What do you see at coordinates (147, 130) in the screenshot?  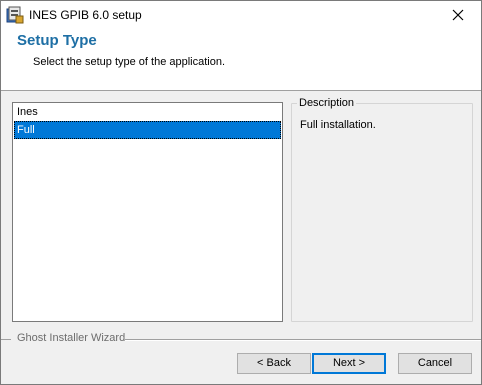 I see `list-item-full: Full` at bounding box center [147, 130].